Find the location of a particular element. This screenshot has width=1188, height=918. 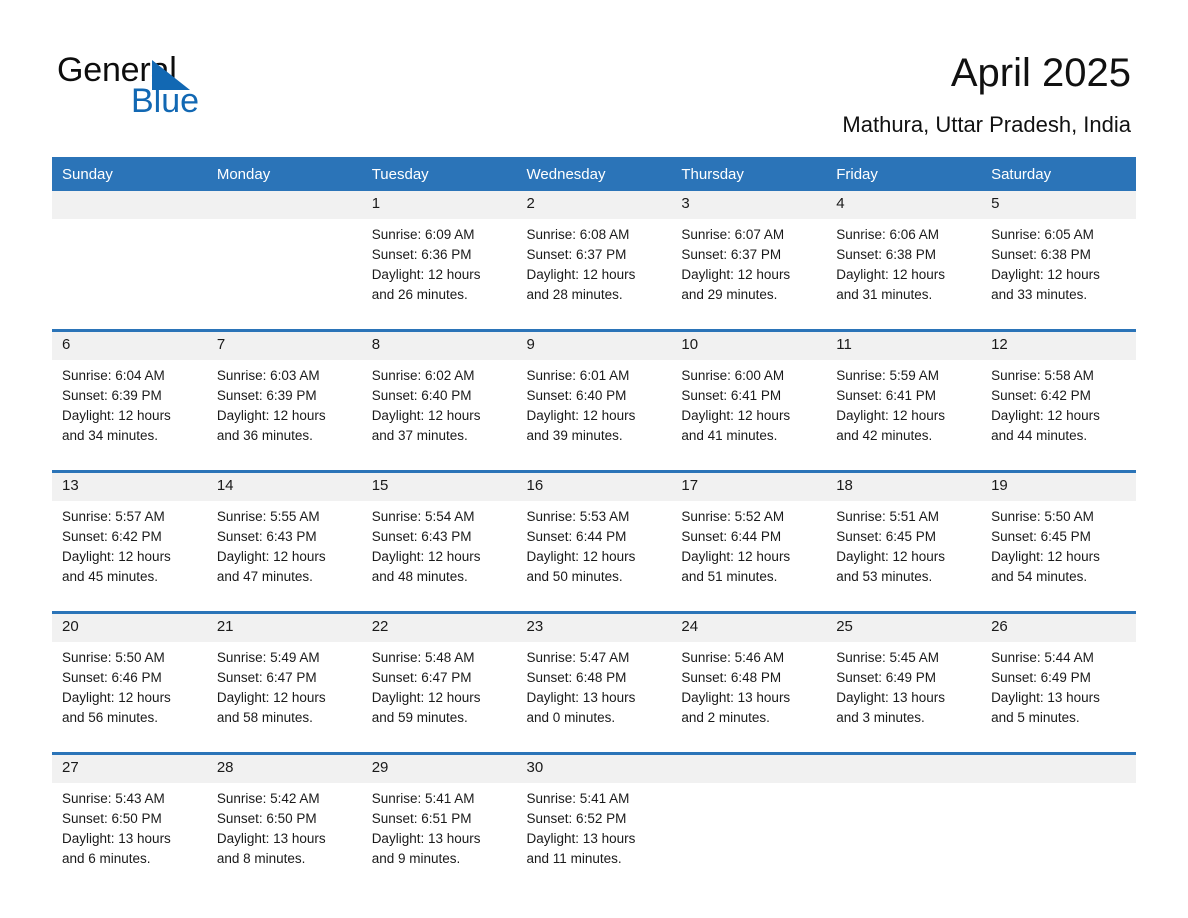

day-number: 16 is located at coordinates (594, 487).